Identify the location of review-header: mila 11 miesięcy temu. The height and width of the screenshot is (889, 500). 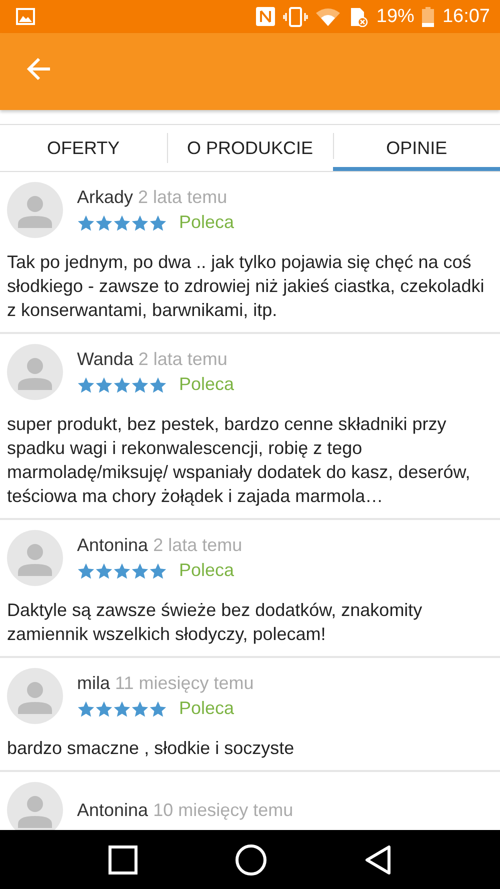
(165, 683).